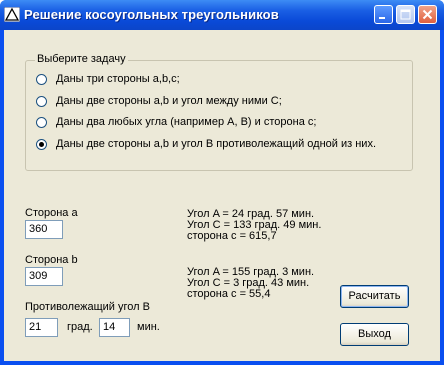  I want to click on calculate-button: Расчитать, so click(374, 296).